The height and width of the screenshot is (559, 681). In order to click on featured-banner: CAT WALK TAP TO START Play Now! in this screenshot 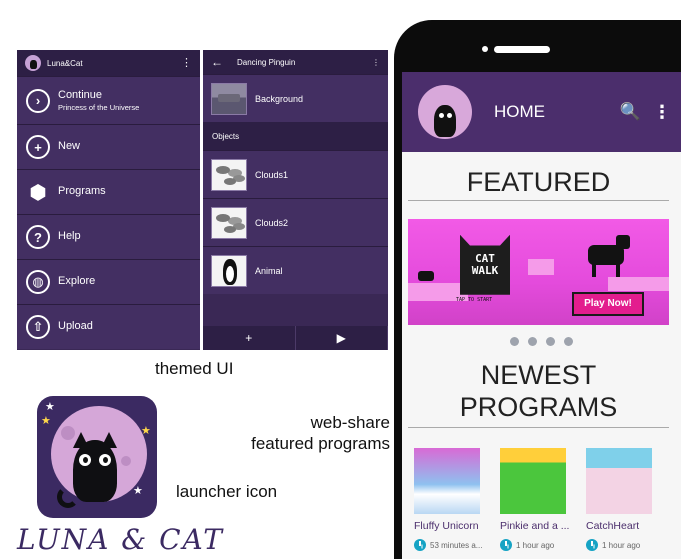, I will do `click(538, 271)`.